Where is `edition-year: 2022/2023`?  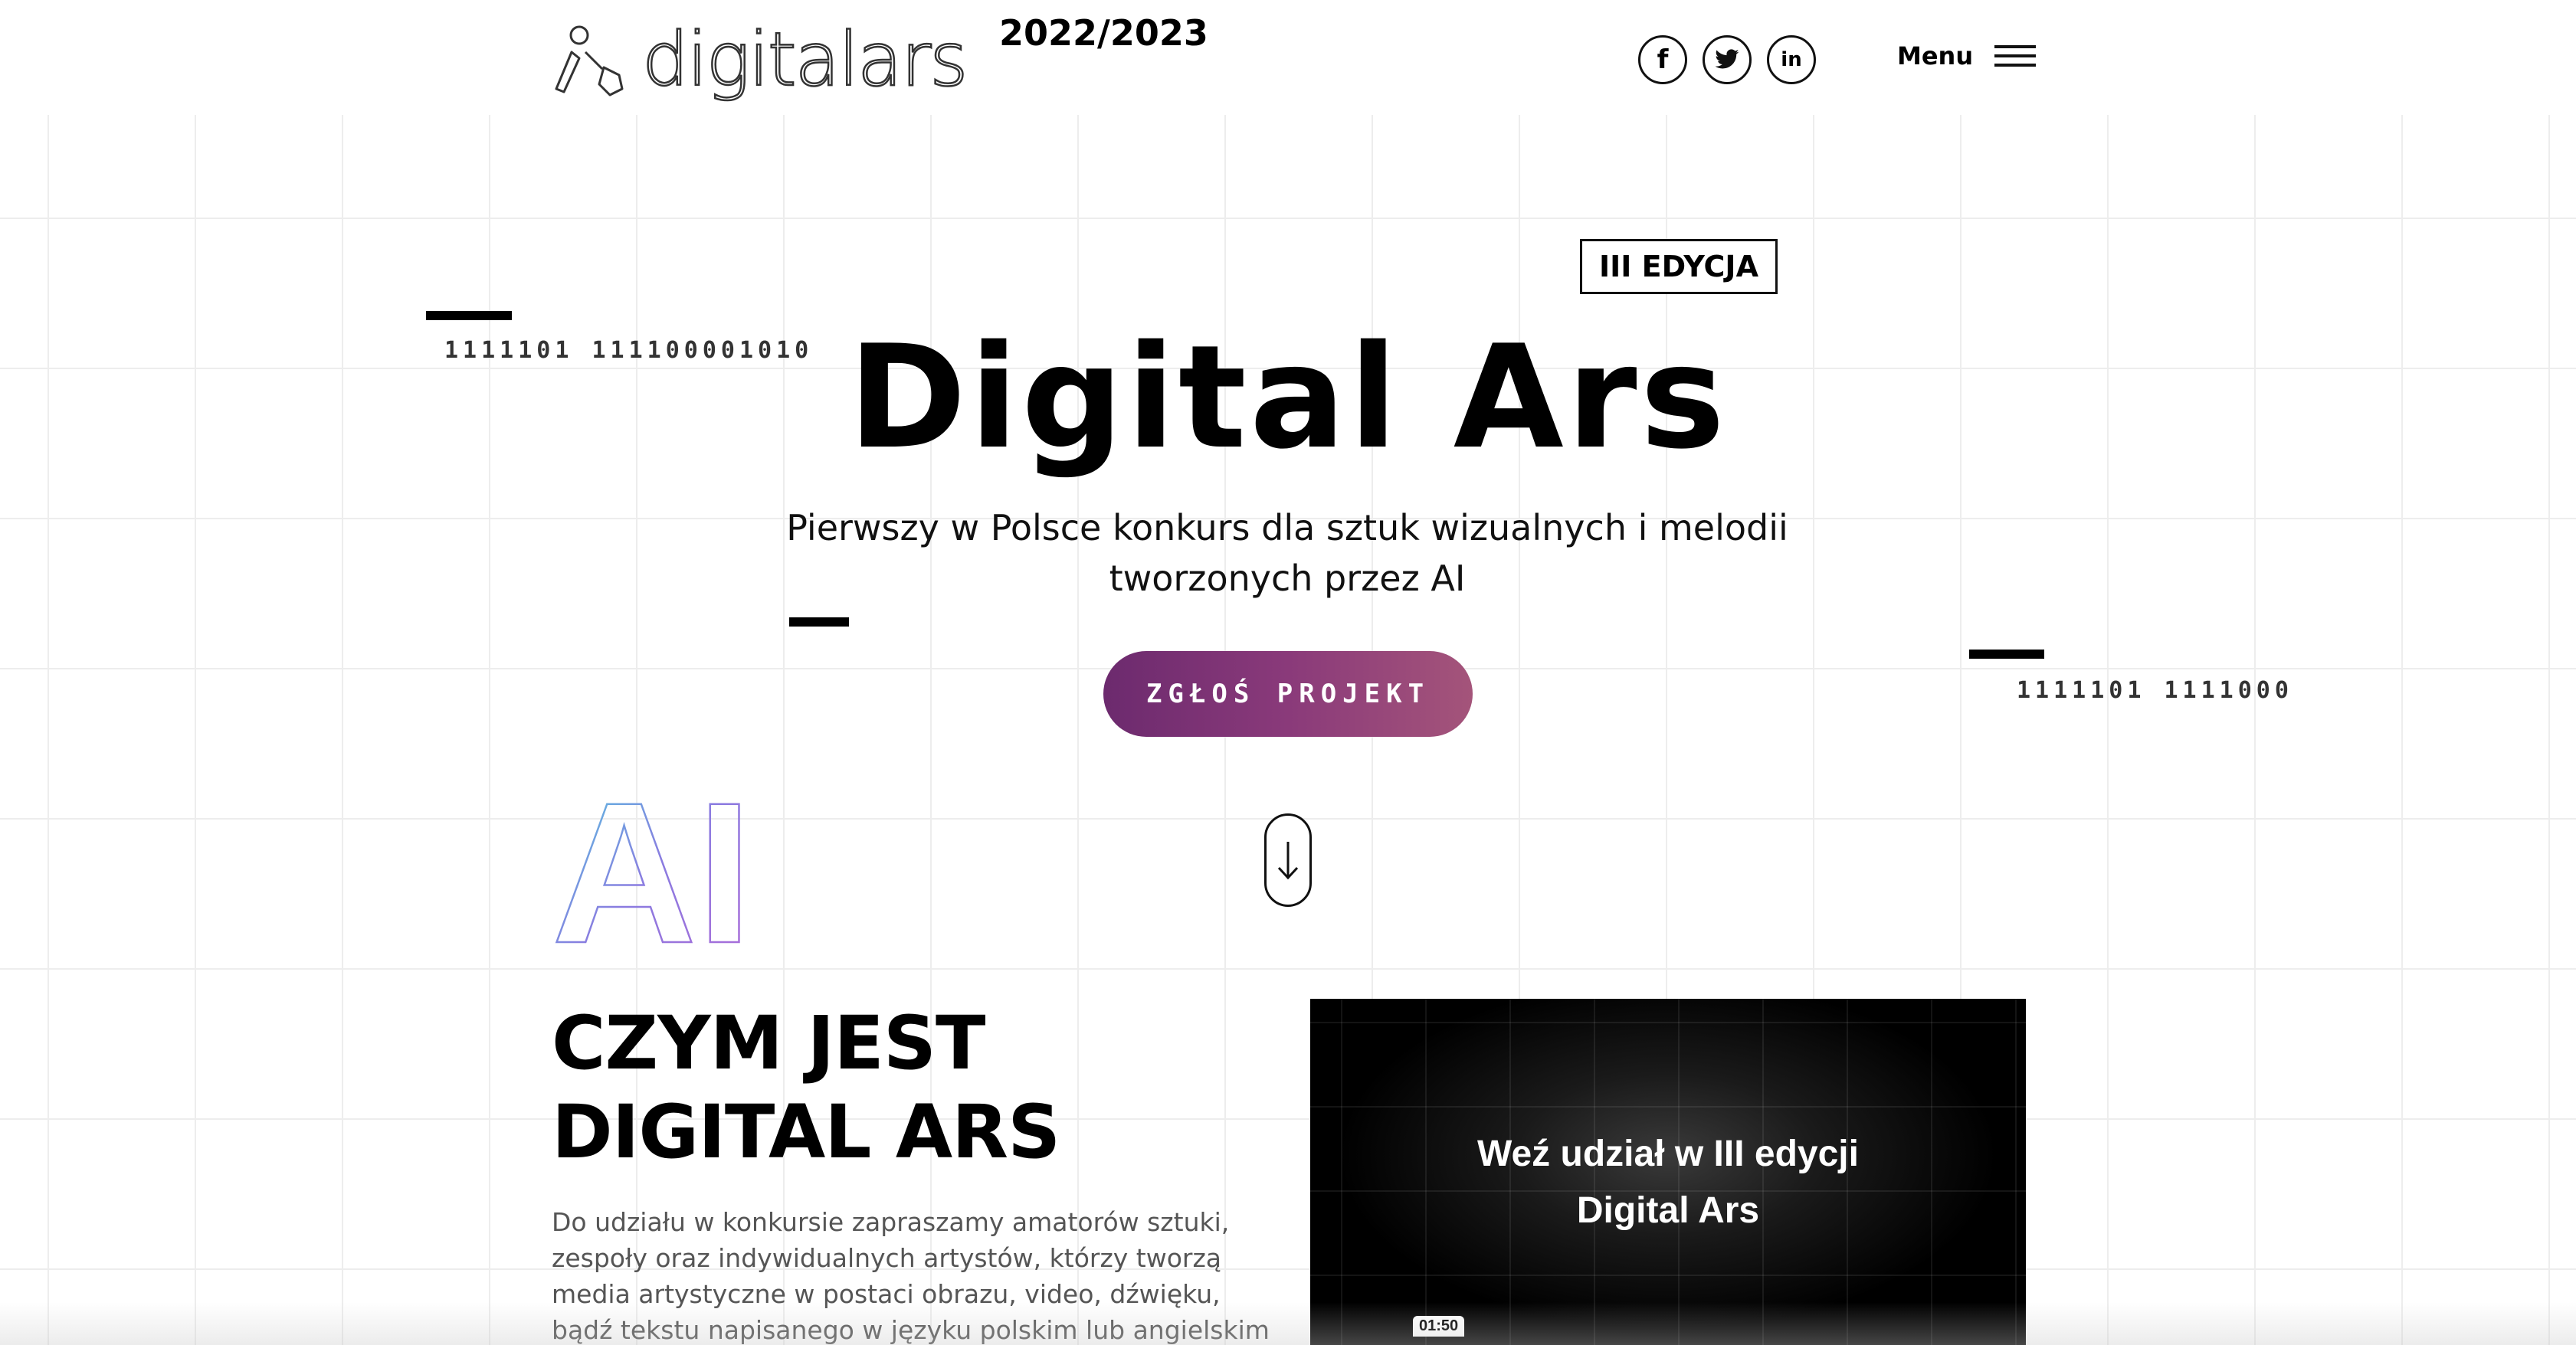
edition-year: 2022/2023 is located at coordinates (1104, 33).